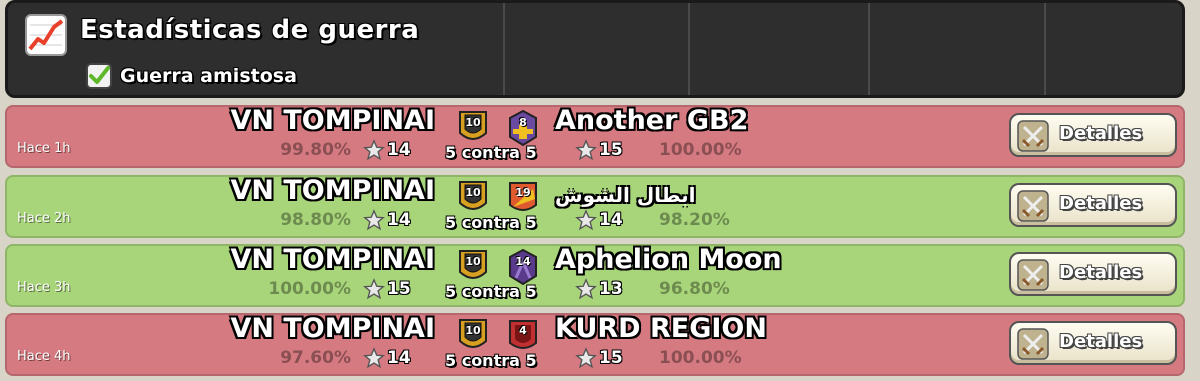 The height and width of the screenshot is (381, 1200). What do you see at coordinates (315, 150) in the screenshot?
I see `home-destruction-pct: 99.80%` at bounding box center [315, 150].